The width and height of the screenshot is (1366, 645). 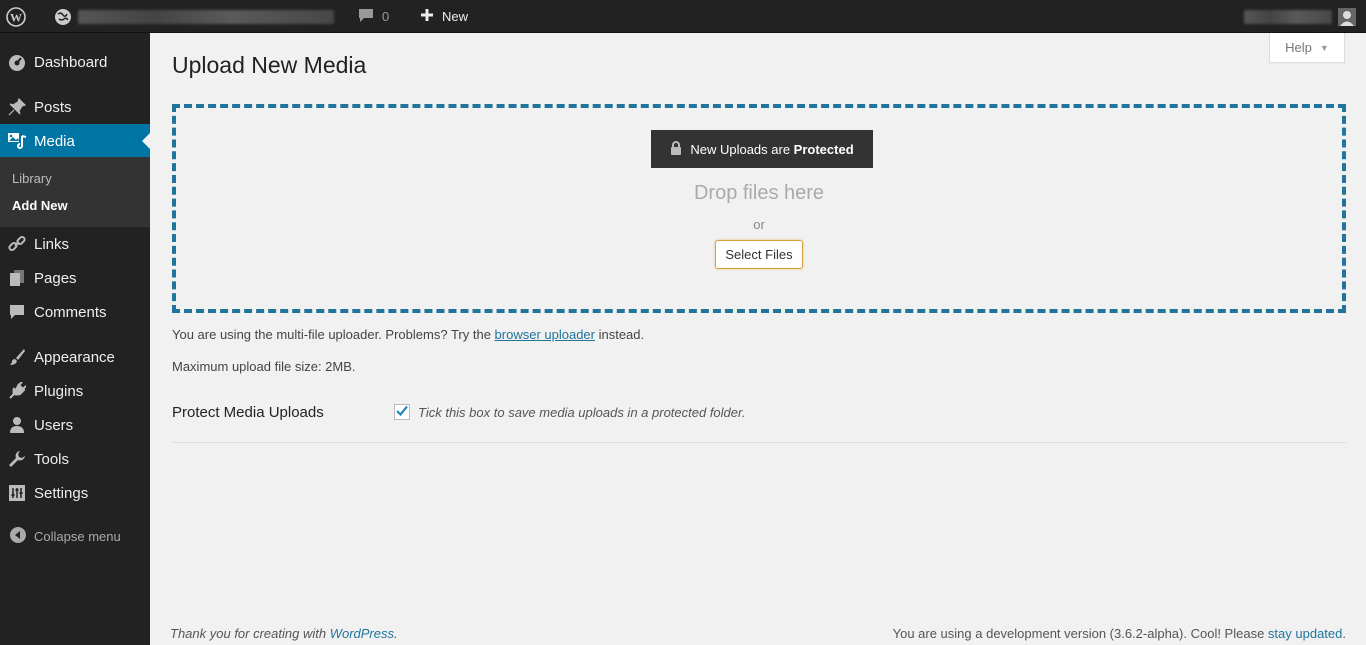 What do you see at coordinates (683, 16) in the screenshot?
I see `admin-bar: W 0 New` at bounding box center [683, 16].